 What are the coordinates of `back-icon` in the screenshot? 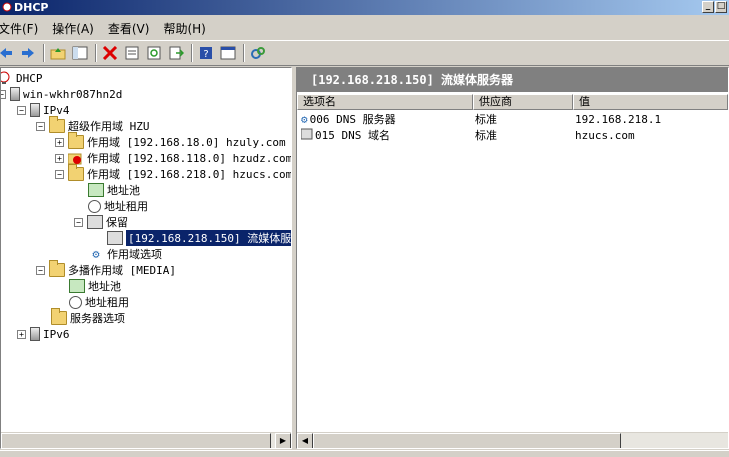 It's located at (8, 53).